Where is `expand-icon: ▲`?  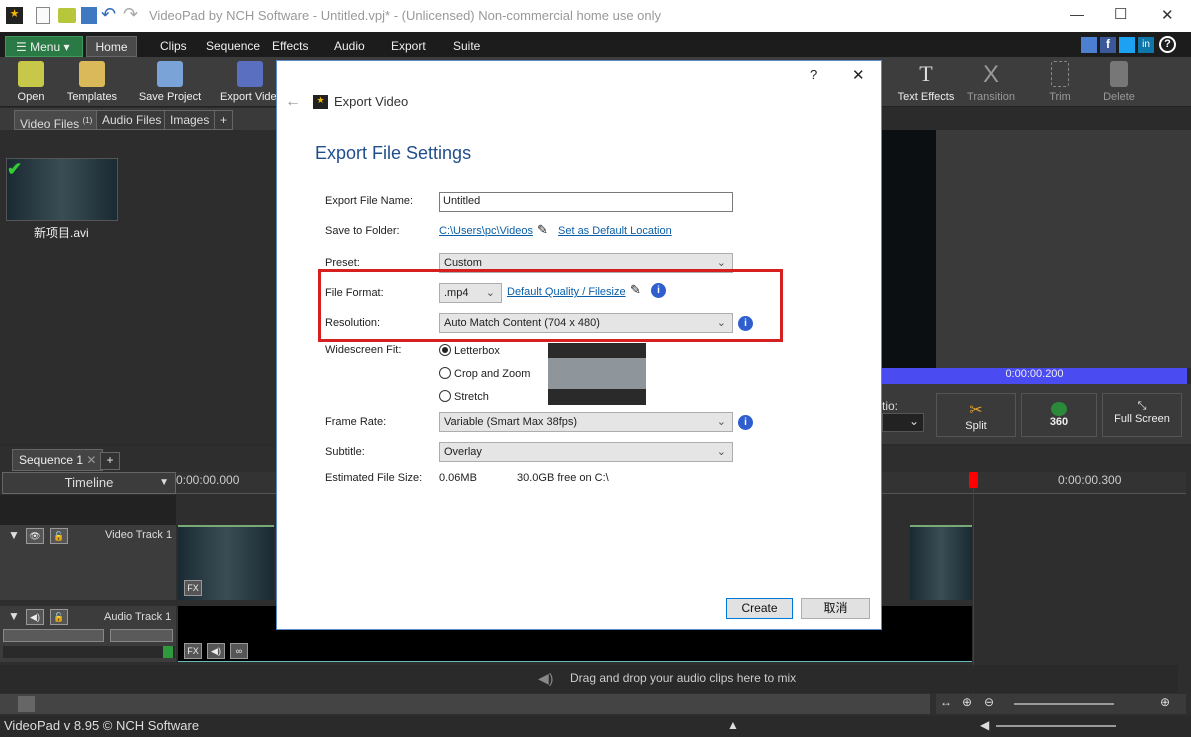 expand-icon: ▲ is located at coordinates (733, 725).